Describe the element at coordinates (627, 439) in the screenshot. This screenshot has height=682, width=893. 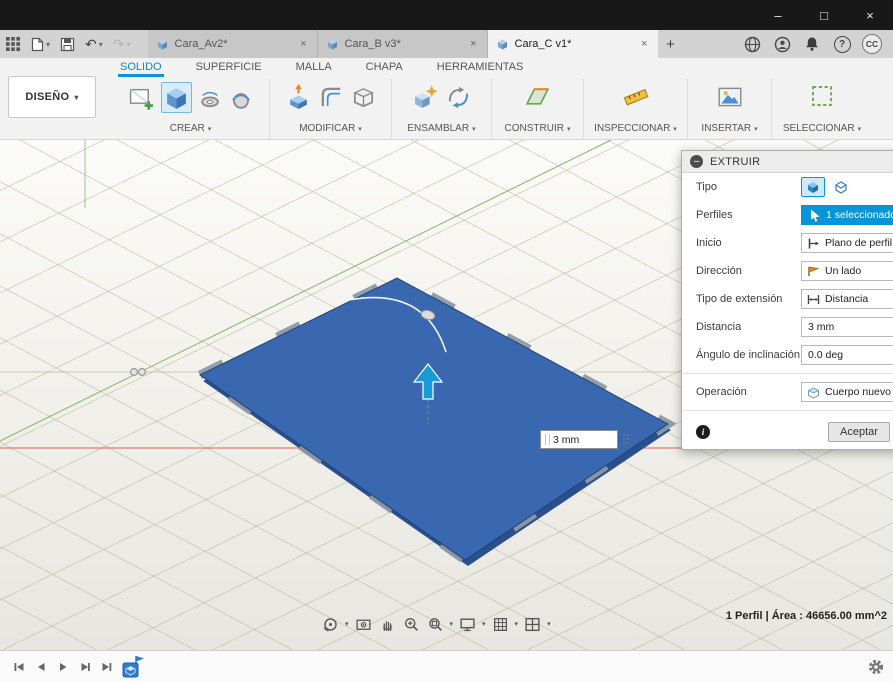
I see `drag-handle-icon` at that location.